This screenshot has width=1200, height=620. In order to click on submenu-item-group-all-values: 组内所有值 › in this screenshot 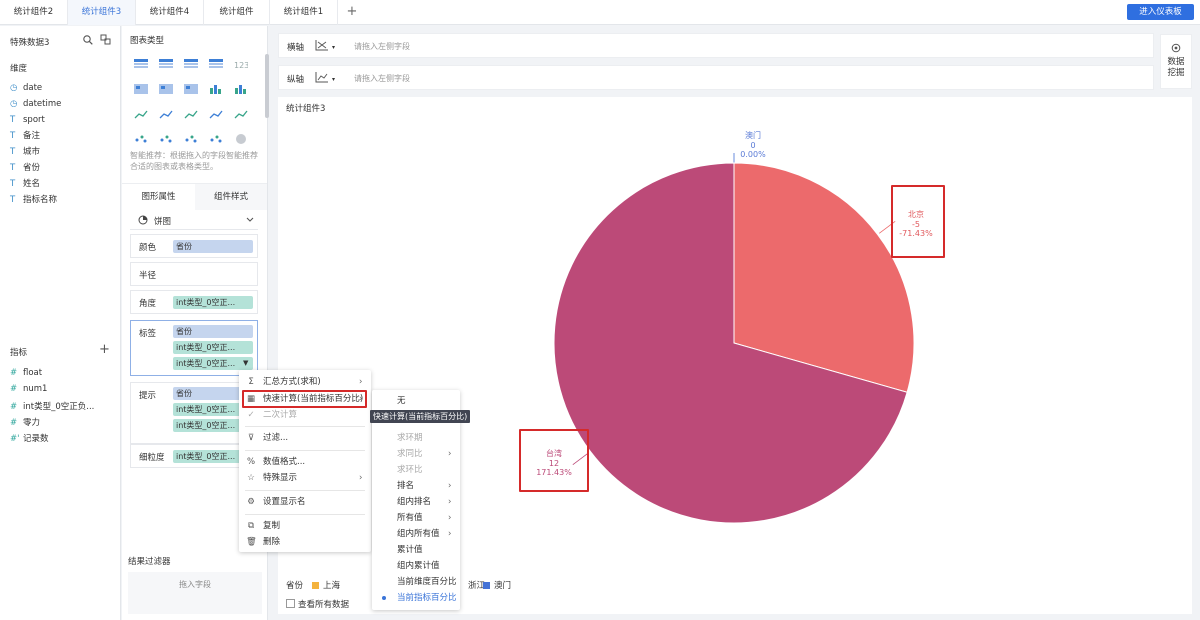, I will do `click(416, 534)`.